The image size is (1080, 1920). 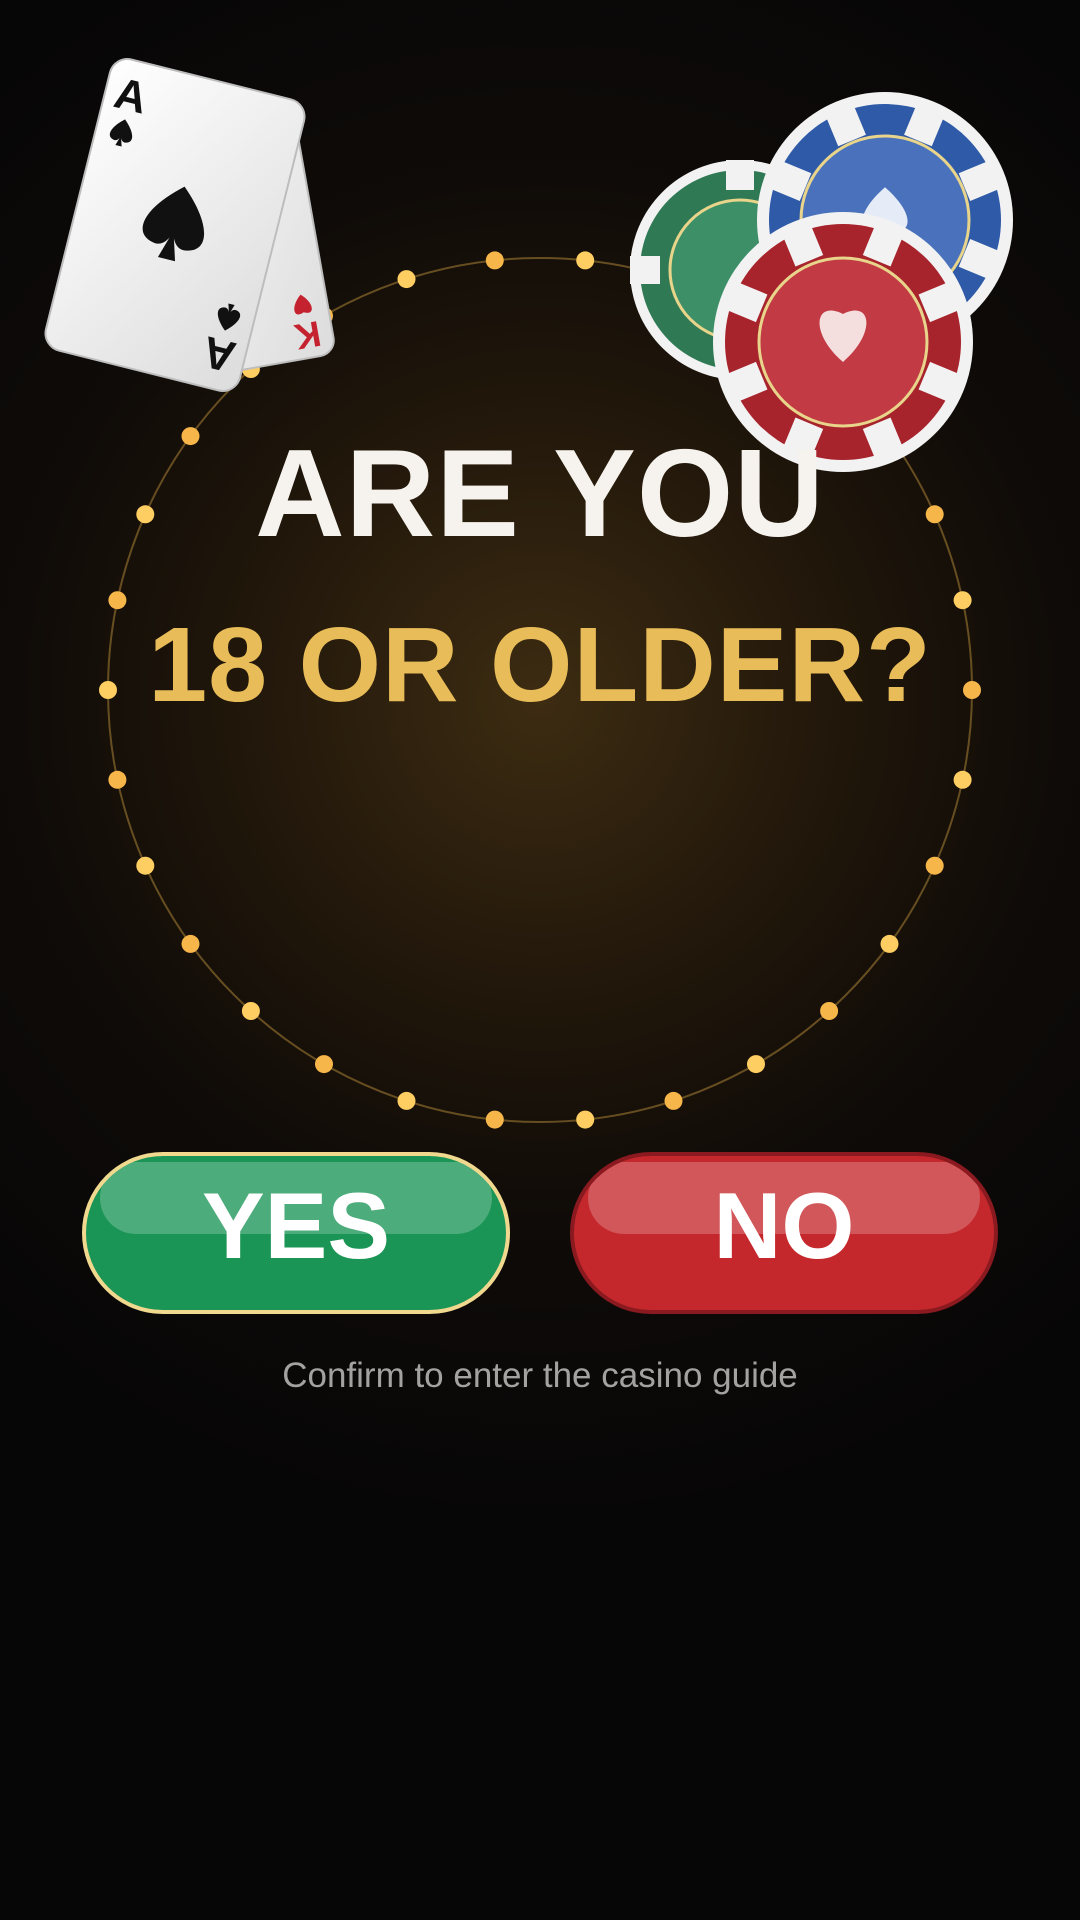 I want to click on playing-cards: K A A, so click(x=189, y=225).